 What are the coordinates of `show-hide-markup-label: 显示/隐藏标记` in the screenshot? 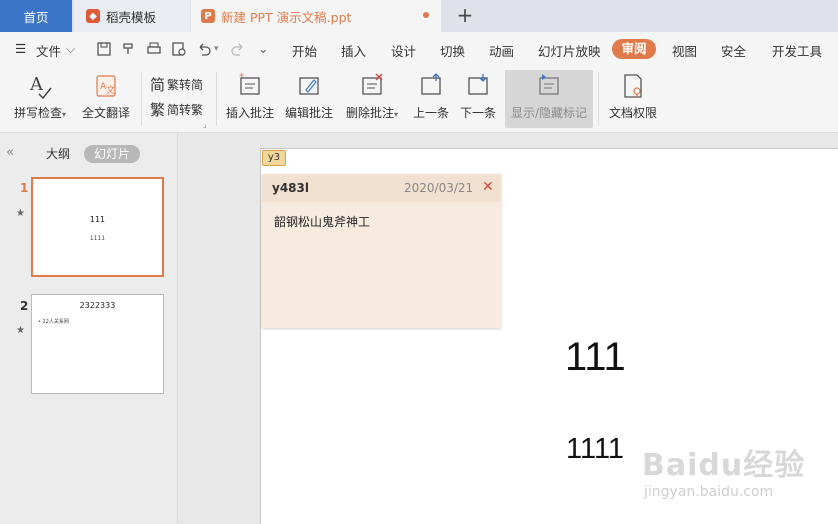 It's located at (549, 113).